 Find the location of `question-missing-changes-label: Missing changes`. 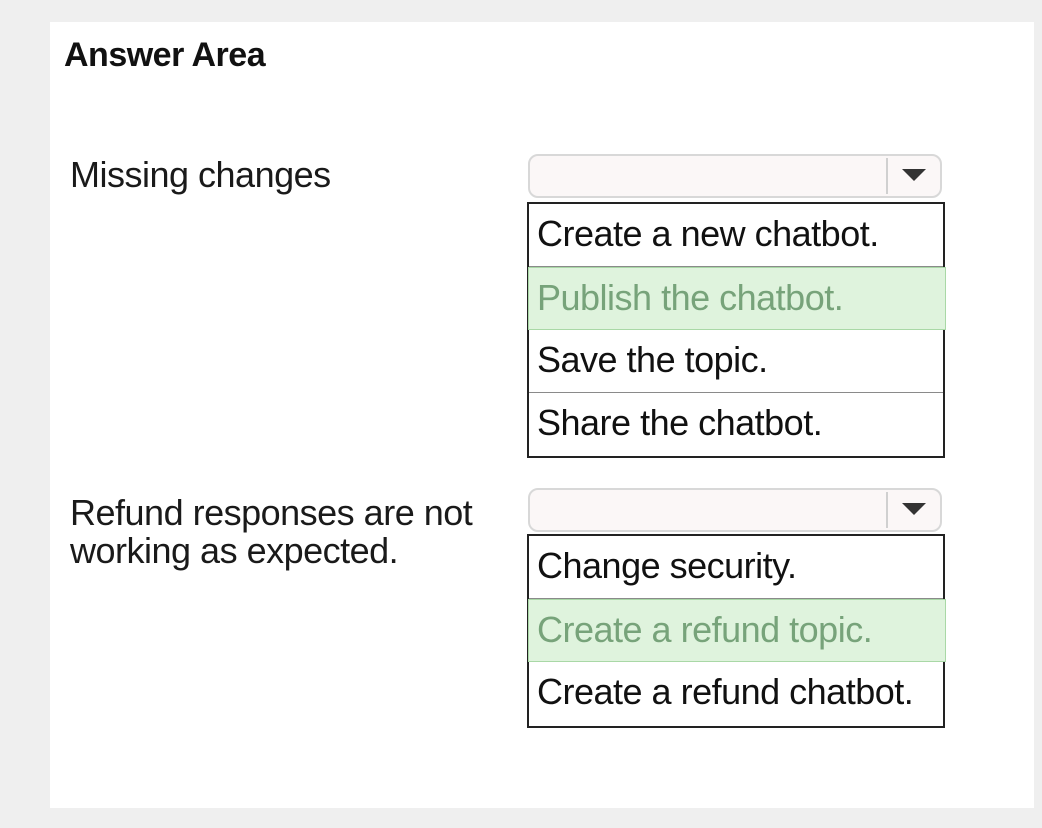

question-missing-changes-label: Missing changes is located at coordinates (200, 174).